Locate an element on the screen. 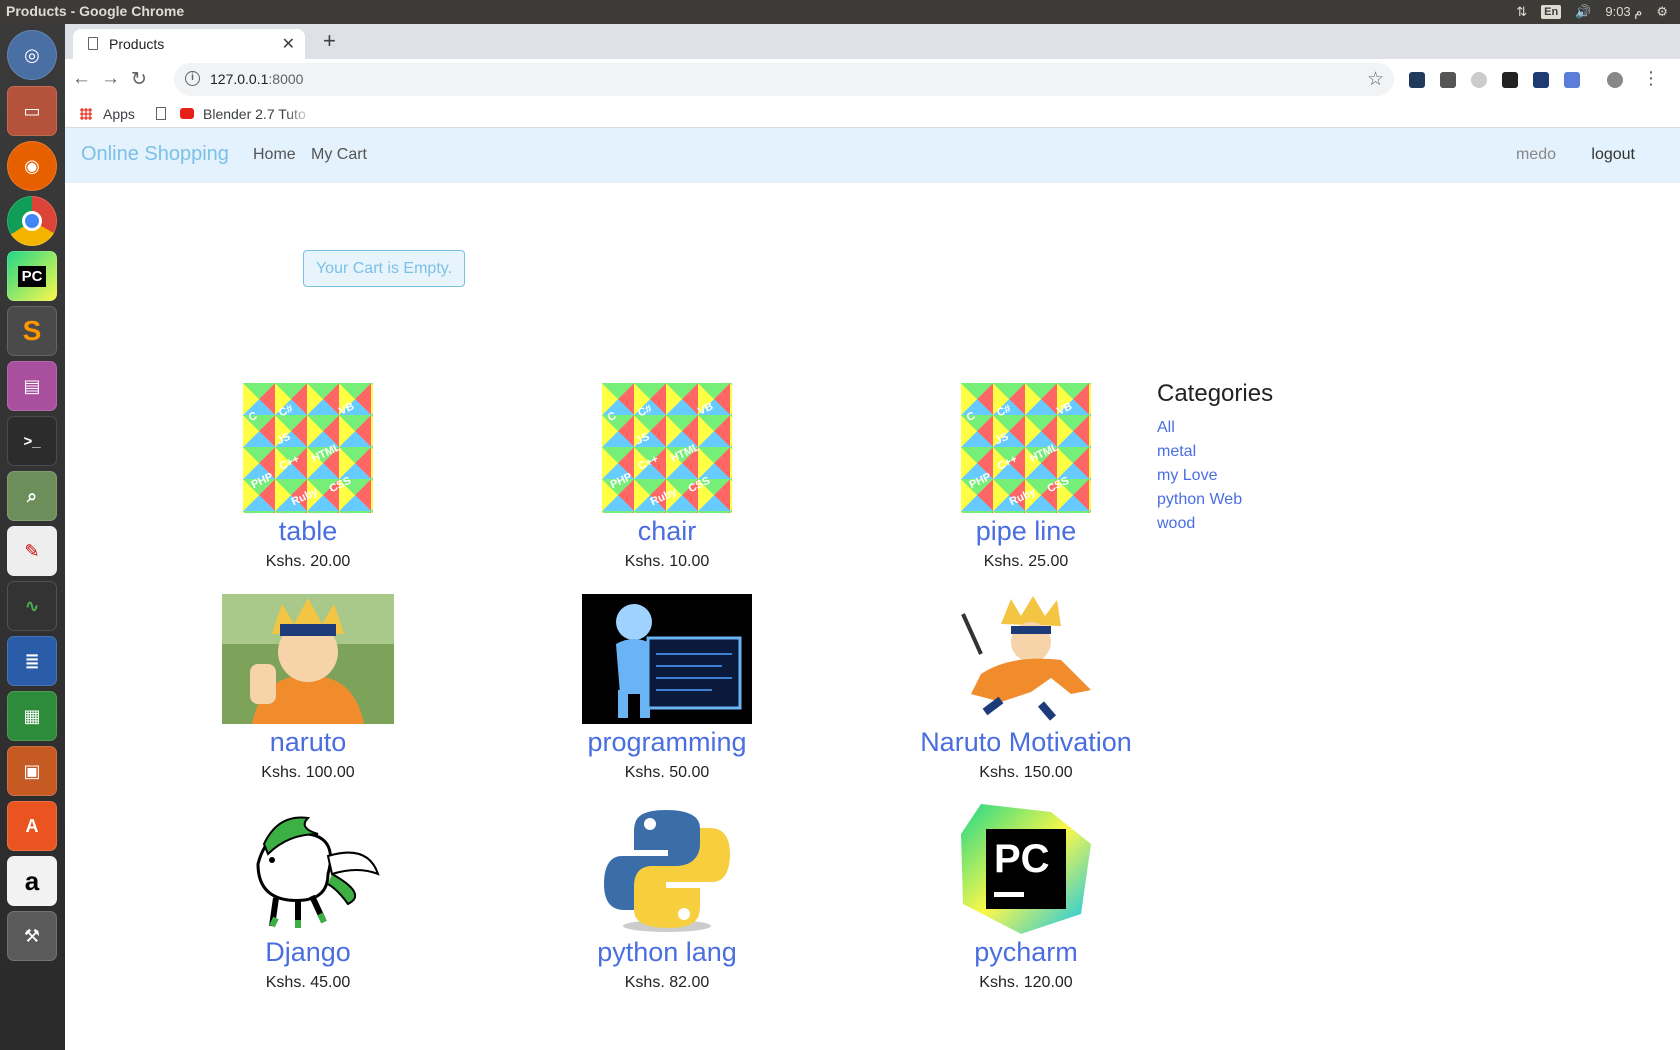 The height and width of the screenshot is (1050, 1680). address-bar: i 127.0.0.1:8000 ☆ is located at coordinates (784, 79).